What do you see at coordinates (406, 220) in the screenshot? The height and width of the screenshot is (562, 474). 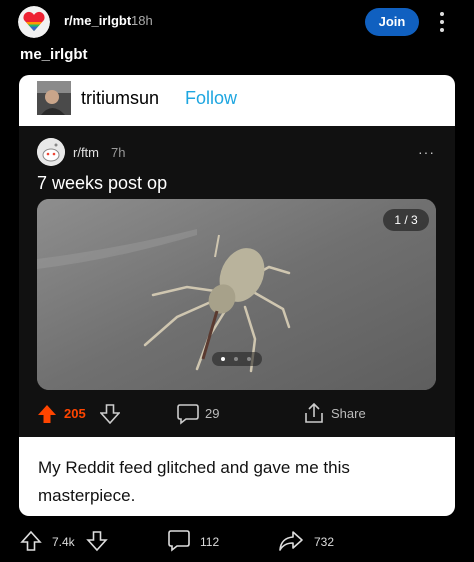 I see `image-counter: 1 / 3` at bounding box center [406, 220].